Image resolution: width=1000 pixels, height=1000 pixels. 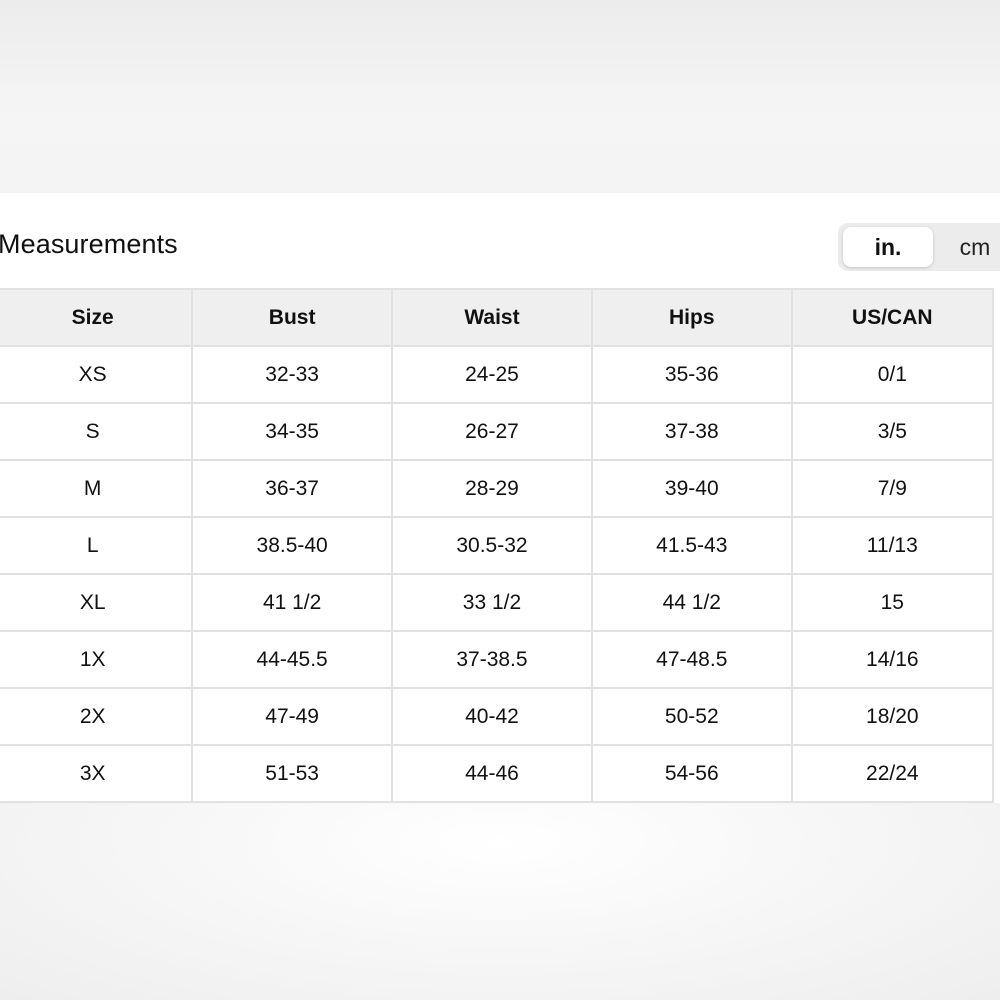 I want to click on cell-waist: 30.5-32, so click(x=491, y=545).